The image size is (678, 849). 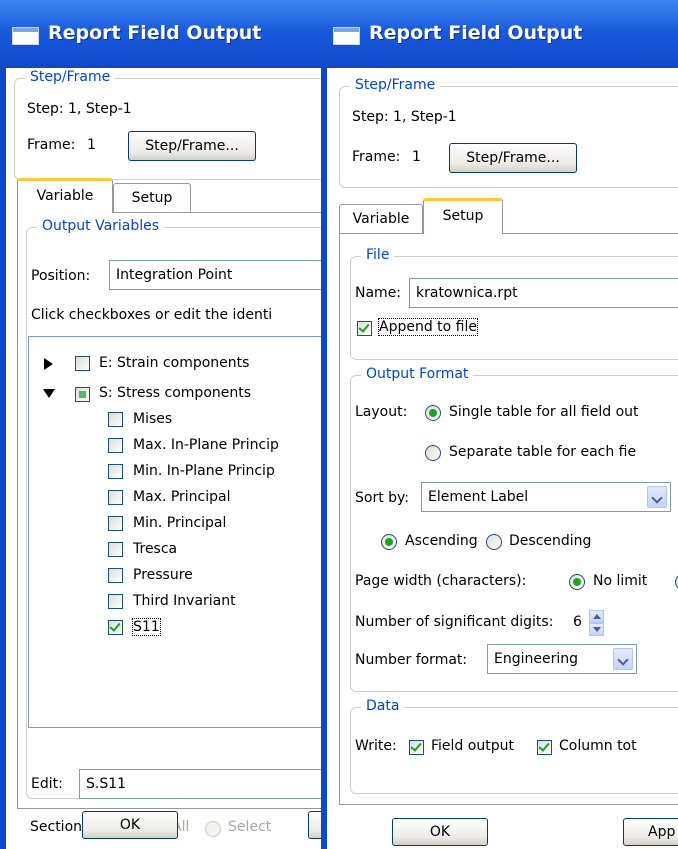 I want to click on file-group: File Name: kratownica.rpt Append to file, so click(x=514, y=303).